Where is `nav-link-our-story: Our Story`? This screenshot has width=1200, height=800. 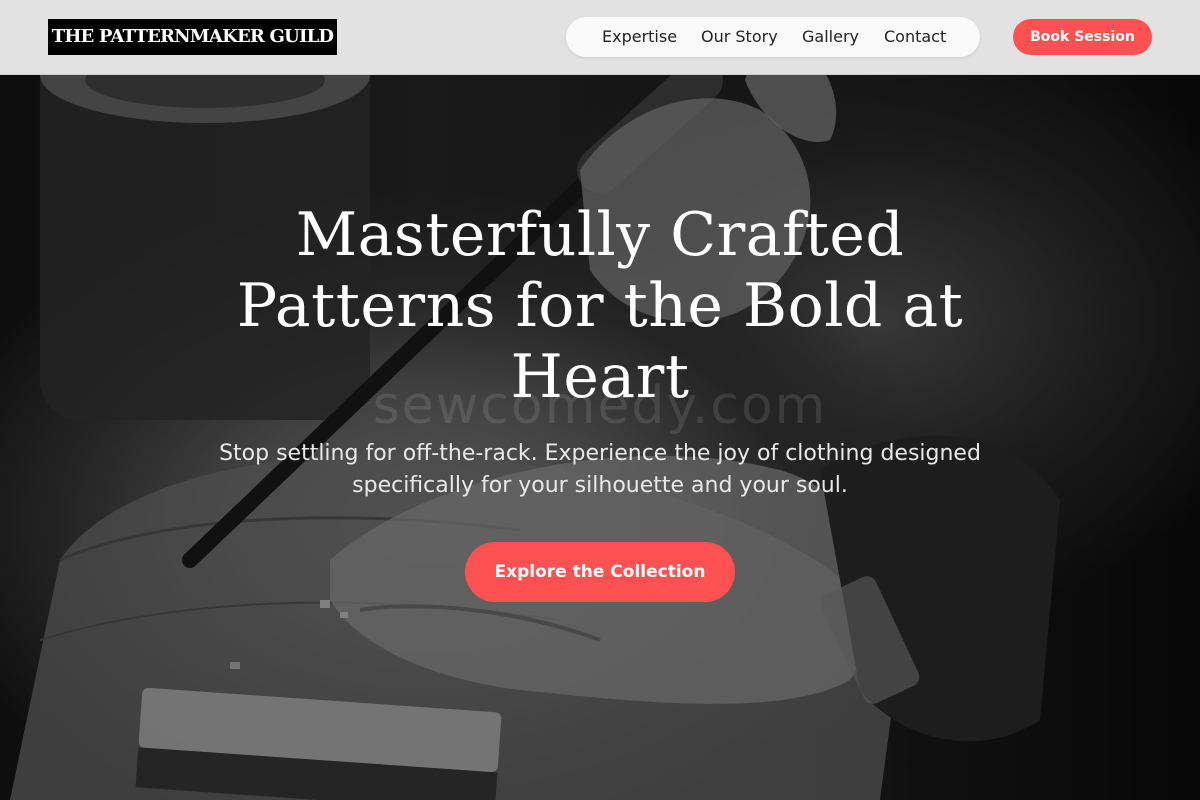 nav-link-our-story: Our Story is located at coordinates (739, 37).